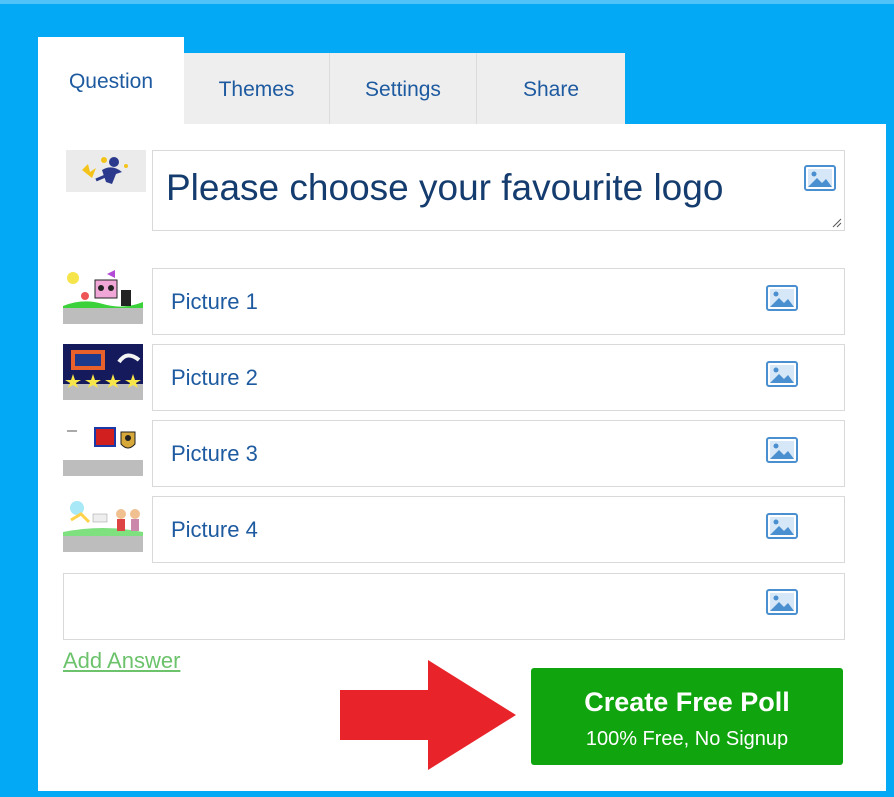  What do you see at coordinates (782, 602) in the screenshot?
I see `answer-5-image-icon` at bounding box center [782, 602].